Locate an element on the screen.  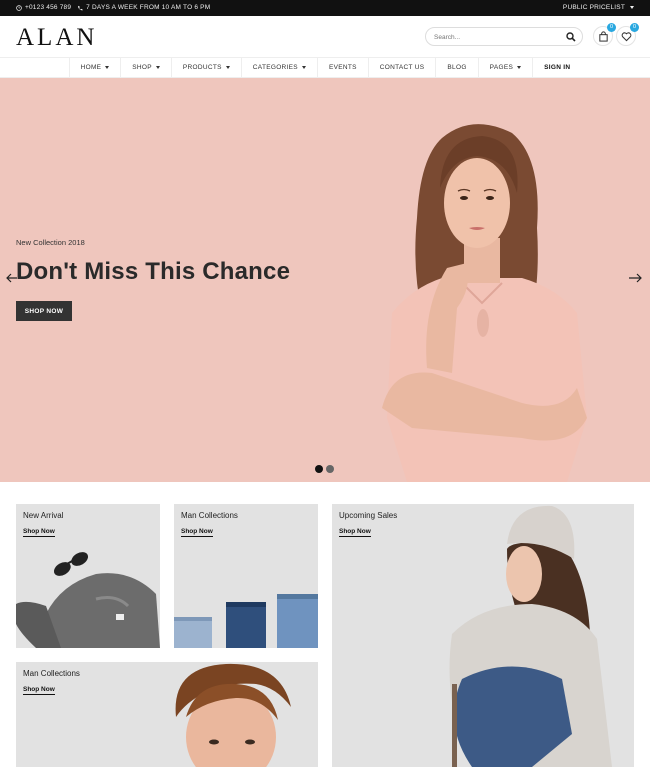
shop-now-button: SHOP NOW is located at coordinates (44, 311).